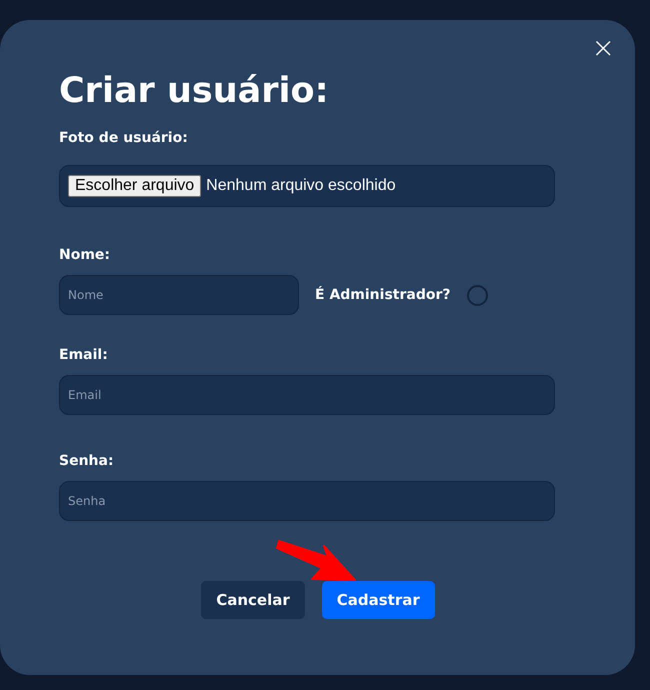 The width and height of the screenshot is (650, 690). What do you see at coordinates (307, 501) in the screenshot?
I see `password-input: Senha` at bounding box center [307, 501].